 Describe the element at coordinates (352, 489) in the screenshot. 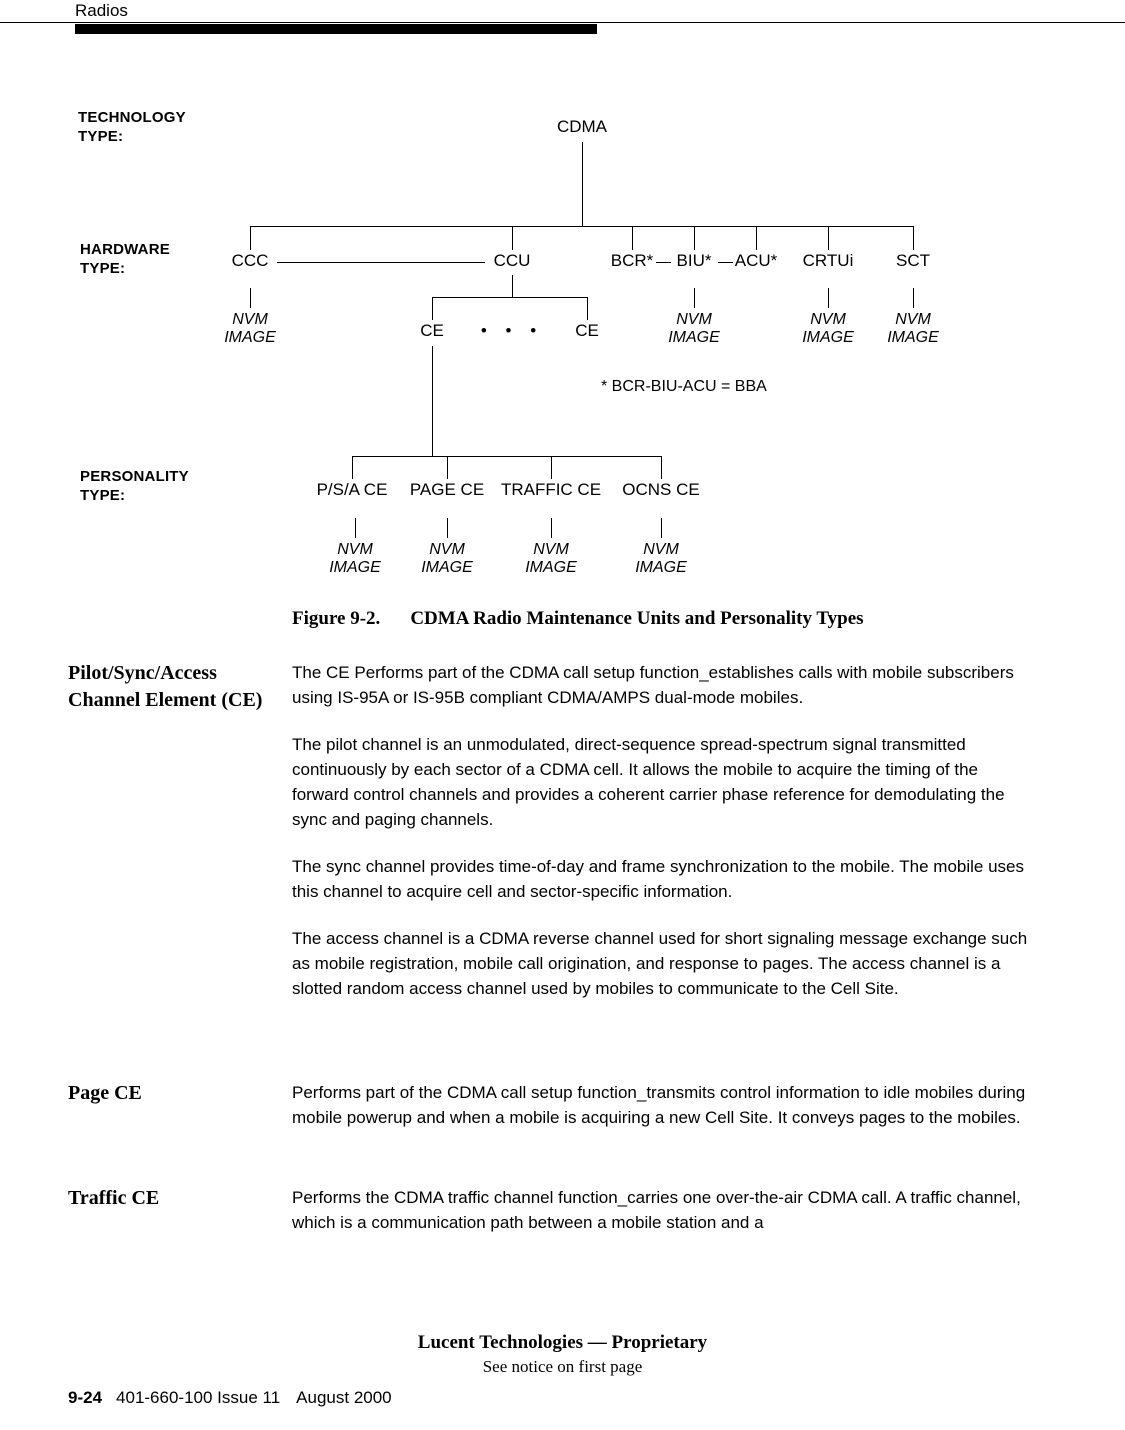

I see `node-psa-ce: P/S/A CE` at that location.